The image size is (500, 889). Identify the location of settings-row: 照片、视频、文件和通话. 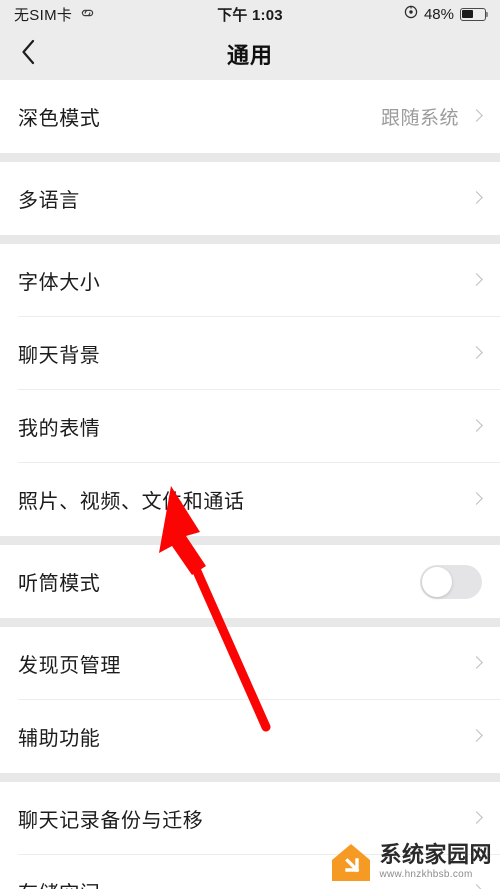
(250, 499).